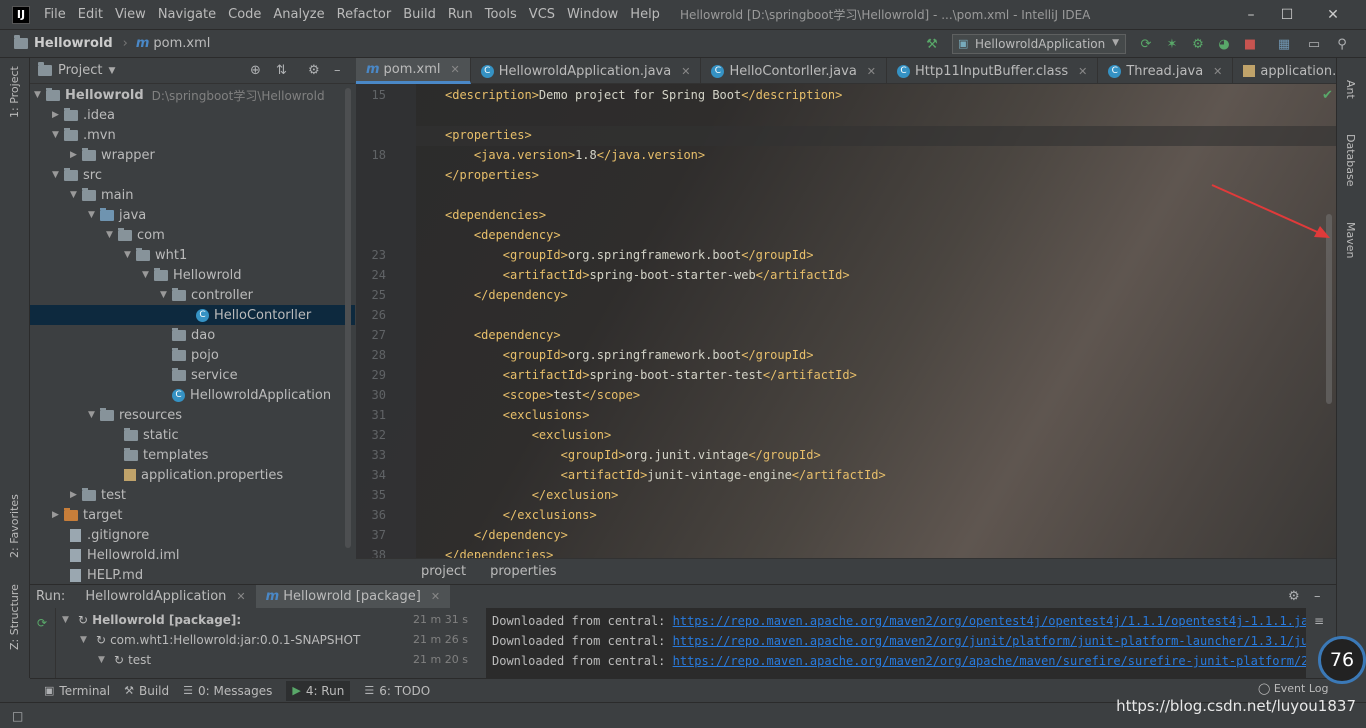 The height and width of the screenshot is (728, 1366). Describe the element at coordinates (90, 14) in the screenshot. I see `menu-edit: Edit` at that location.